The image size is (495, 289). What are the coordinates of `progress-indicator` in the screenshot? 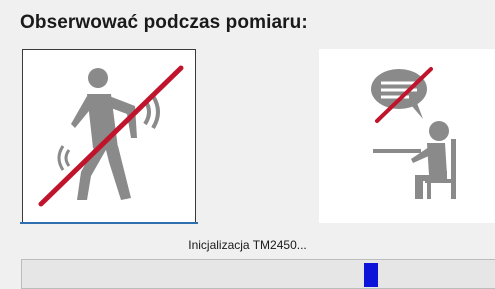 It's located at (371, 275).